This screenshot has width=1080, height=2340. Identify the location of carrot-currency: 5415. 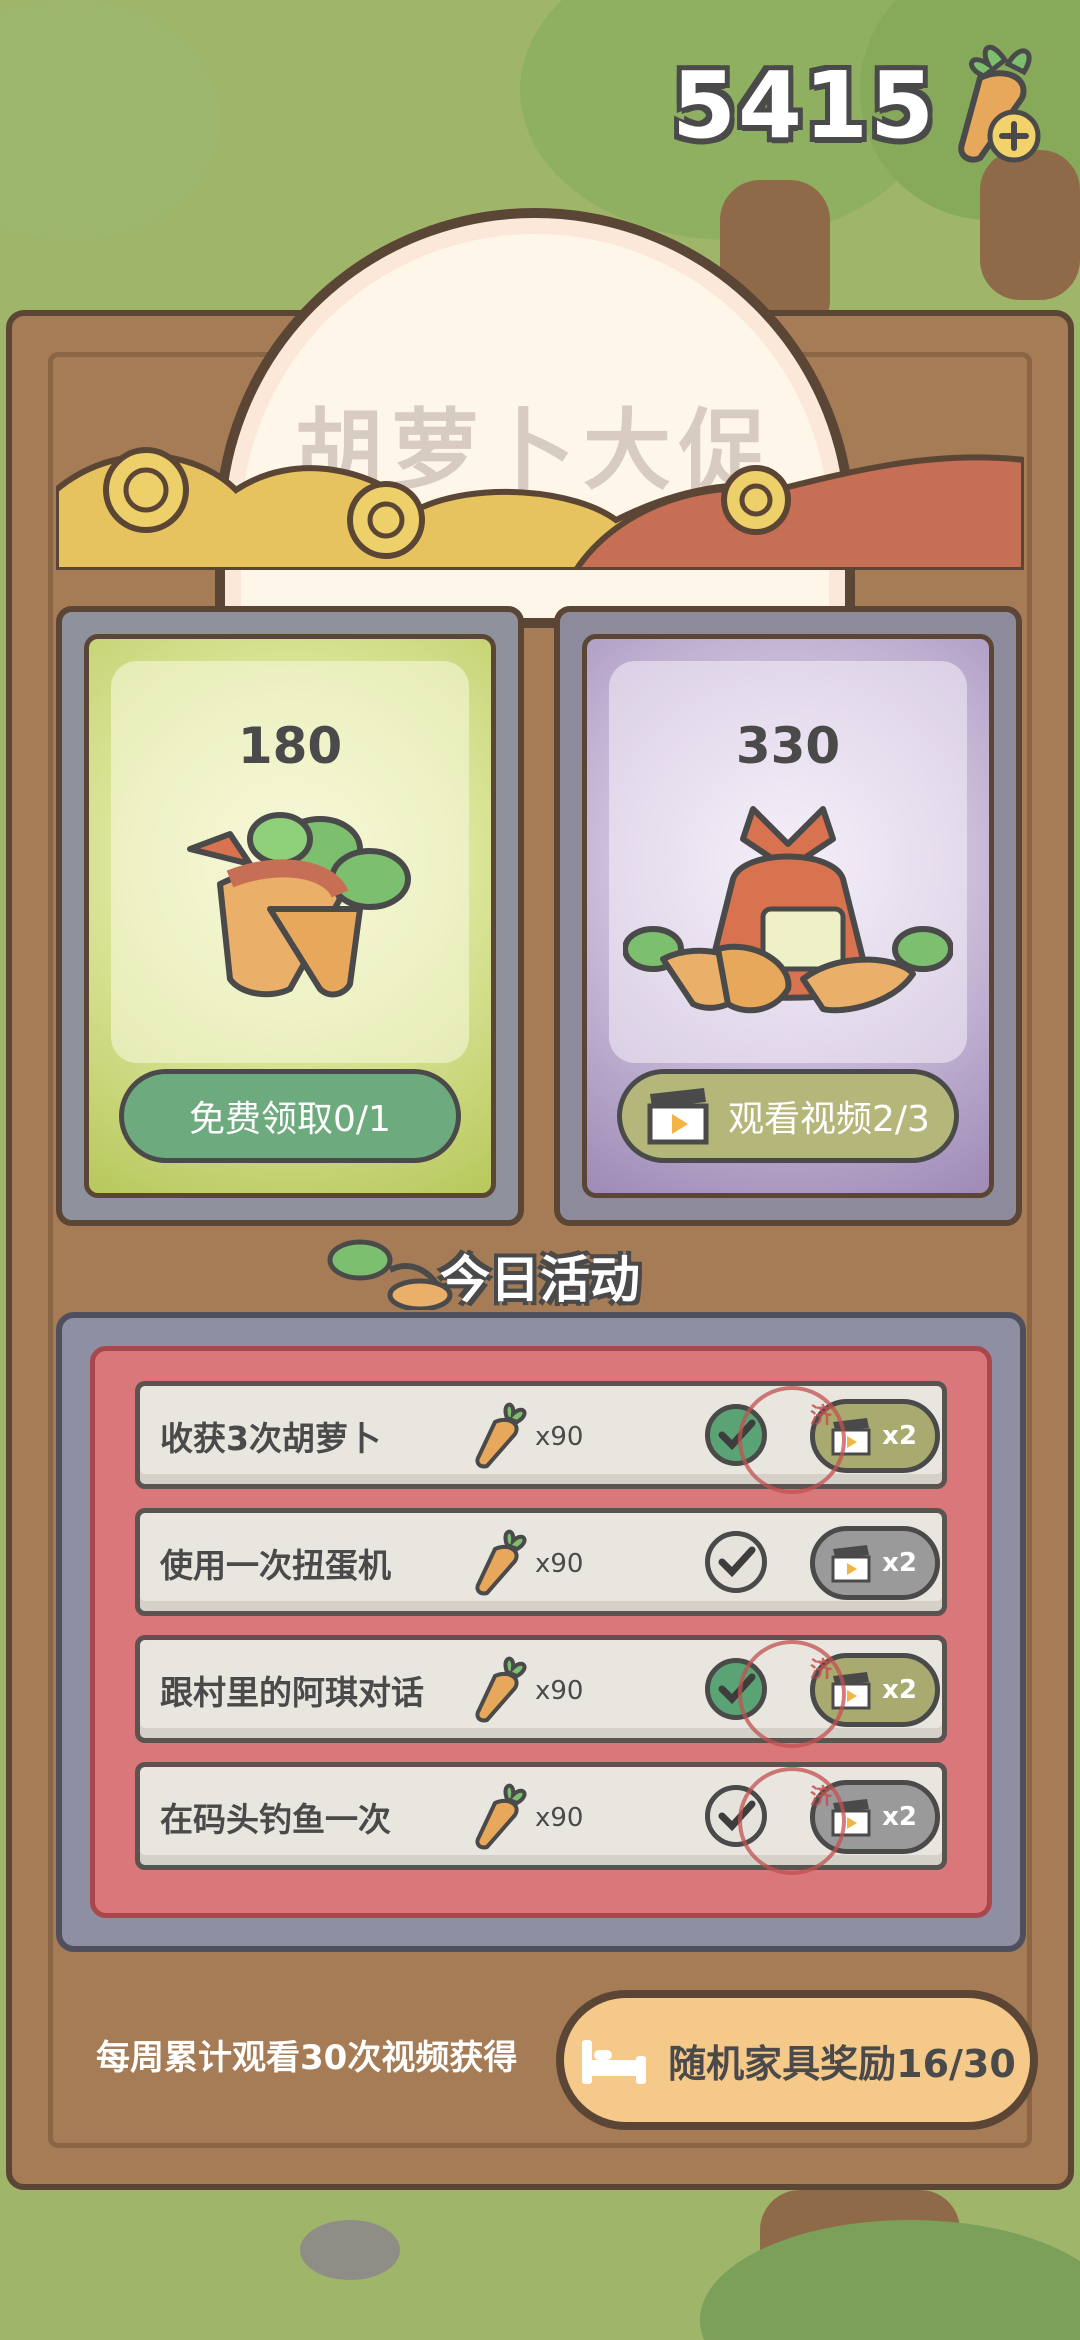
(861, 105).